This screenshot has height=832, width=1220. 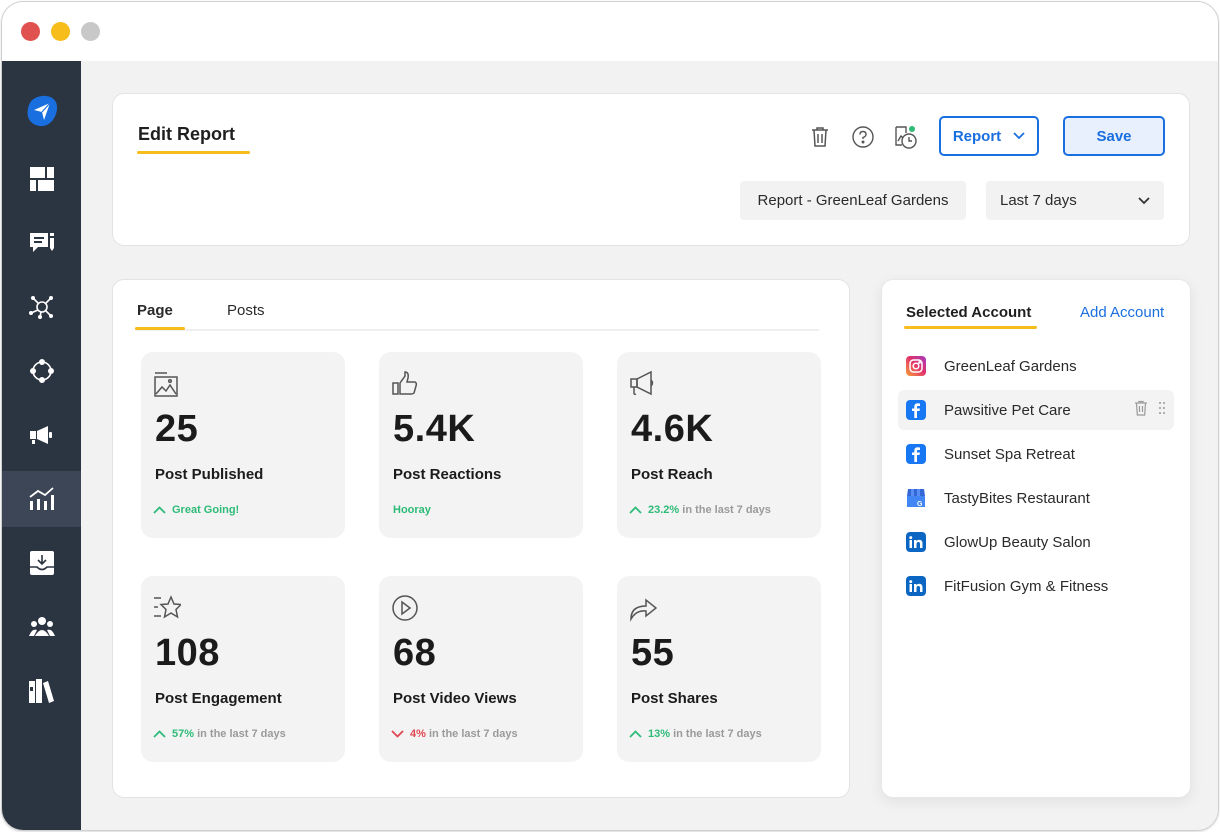 I want to click on trend-down-icon, so click(x=397, y=734).